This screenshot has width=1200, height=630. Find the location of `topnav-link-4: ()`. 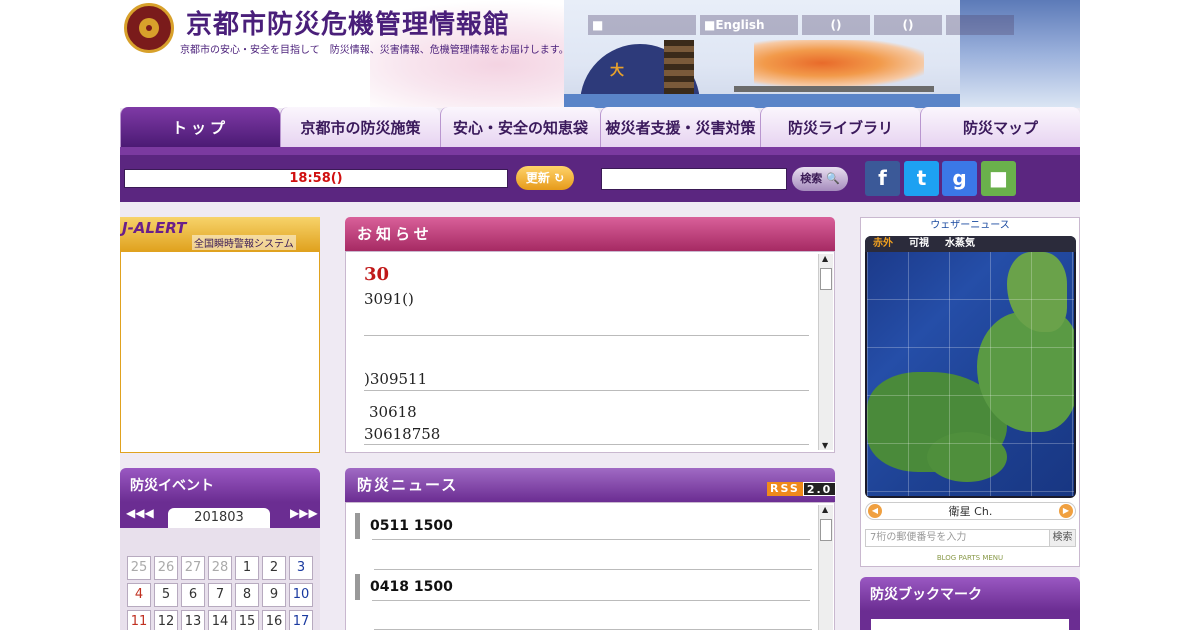

topnav-link-4: () is located at coordinates (908, 25).